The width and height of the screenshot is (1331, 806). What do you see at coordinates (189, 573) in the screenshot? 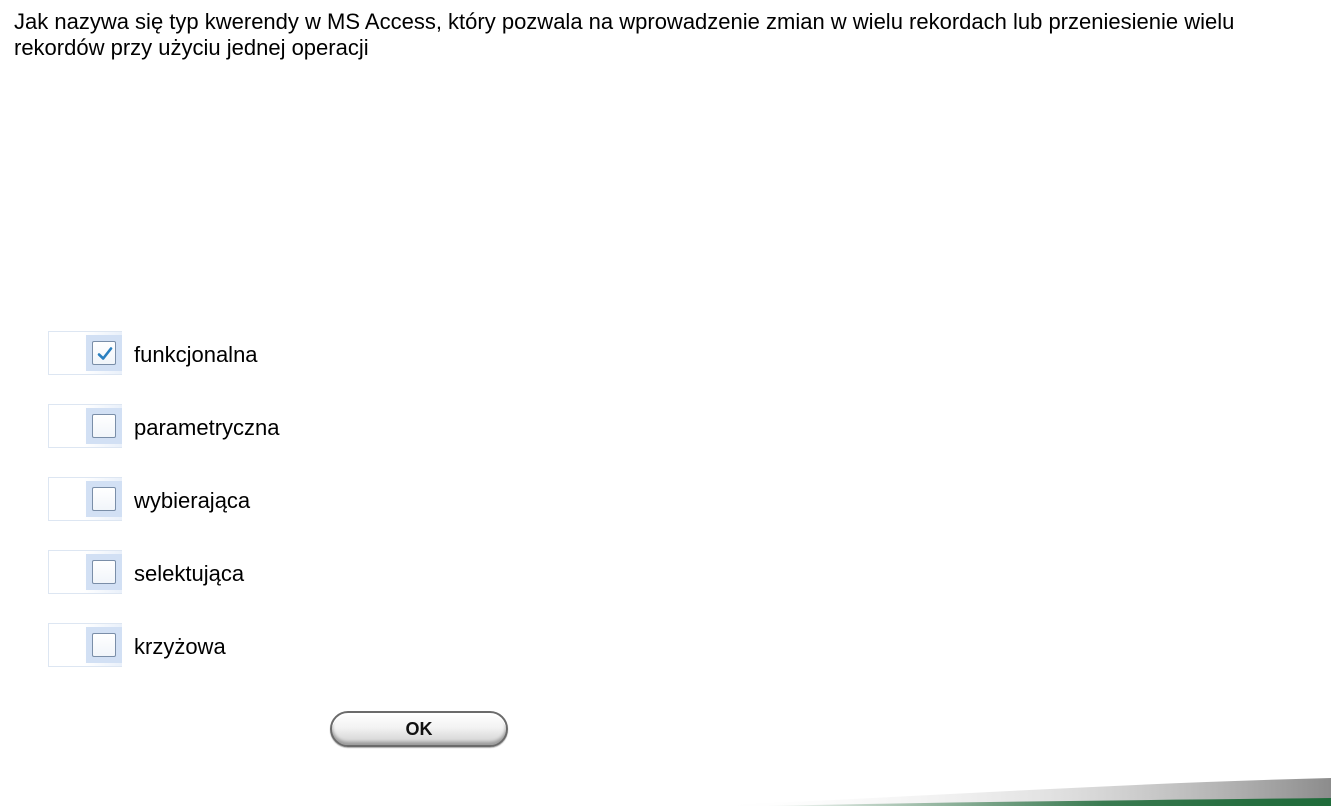
I see `option-label: selektująca` at bounding box center [189, 573].